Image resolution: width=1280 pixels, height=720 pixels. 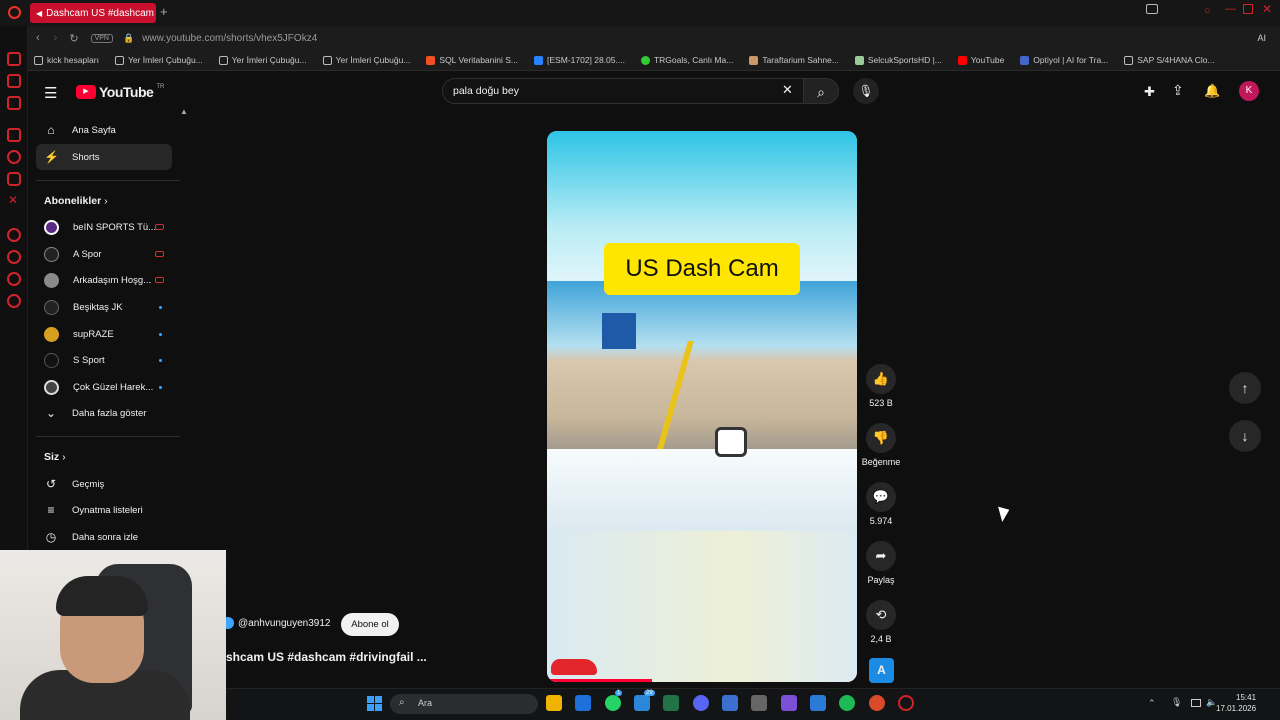 I want to click on new-tab-button: +, so click(x=164, y=11).